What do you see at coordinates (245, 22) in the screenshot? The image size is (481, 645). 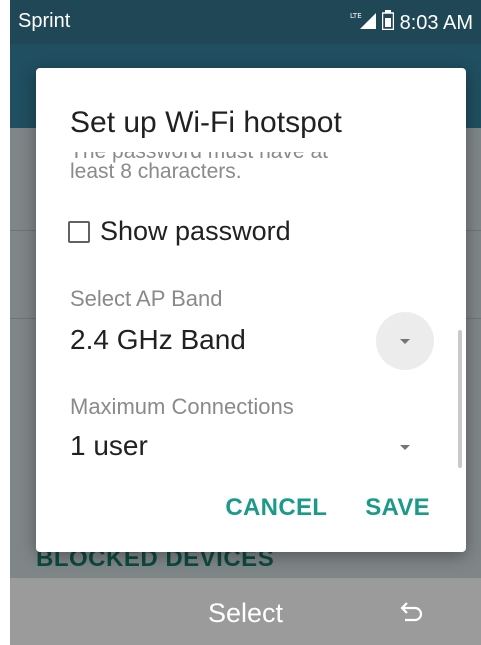 I see `status-bar: Sprint LTE 8:03 AM` at bounding box center [245, 22].